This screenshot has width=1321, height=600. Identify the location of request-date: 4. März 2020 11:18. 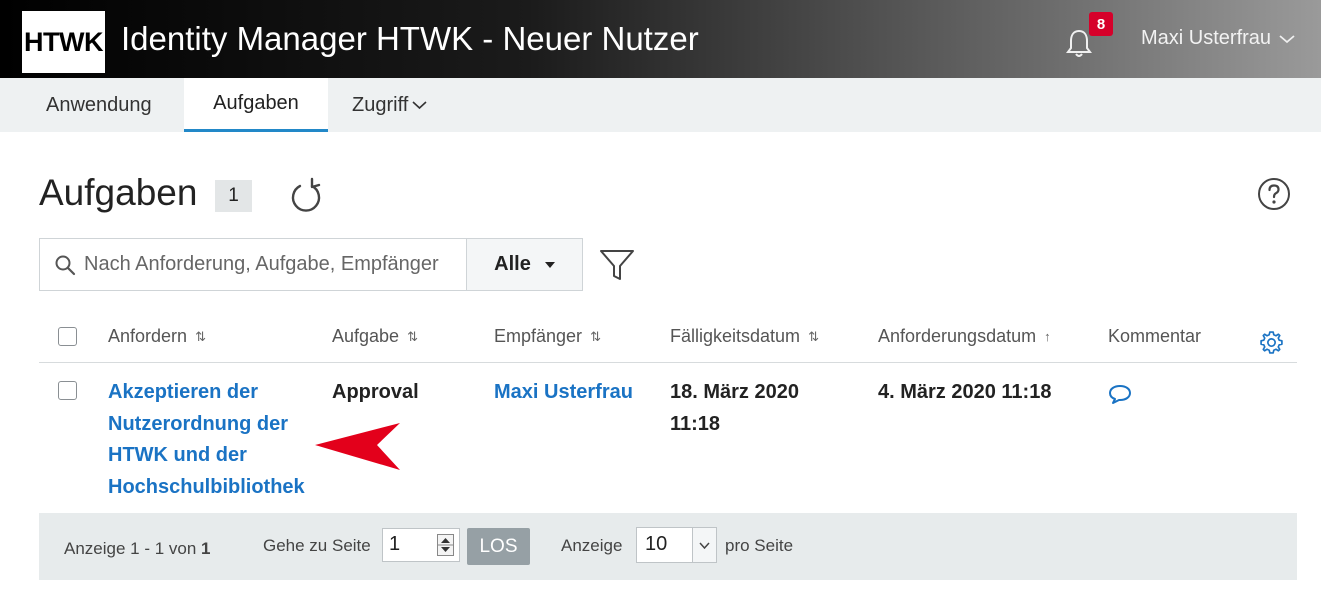
(965, 392).